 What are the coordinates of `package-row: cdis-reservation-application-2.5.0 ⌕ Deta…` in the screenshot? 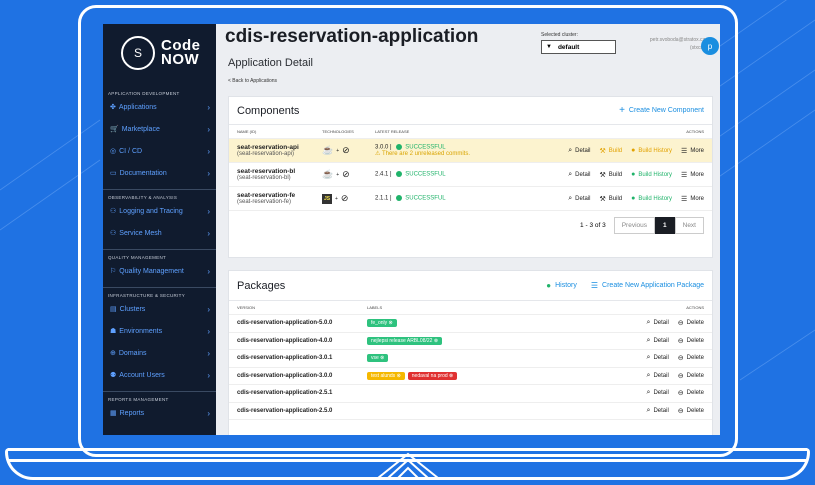 It's located at (470, 411).